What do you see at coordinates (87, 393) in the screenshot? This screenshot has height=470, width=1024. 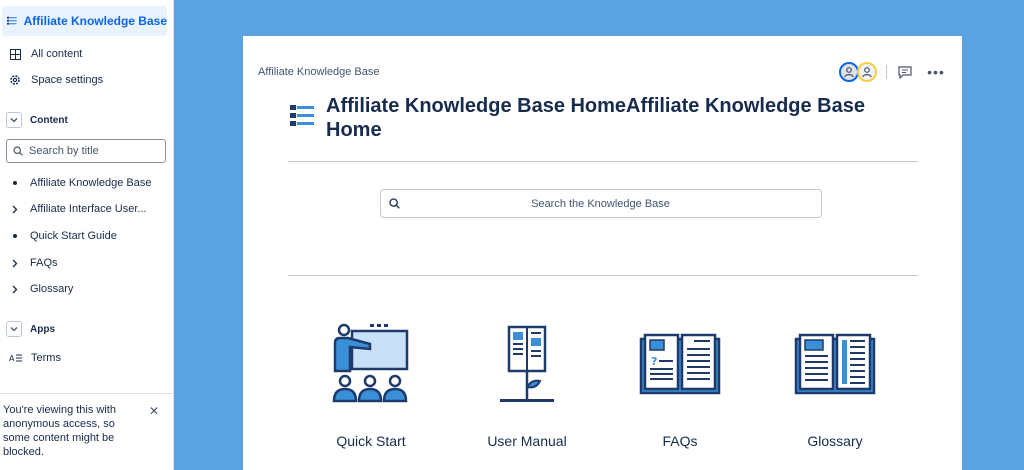 I see `sidebar-divider` at bounding box center [87, 393].